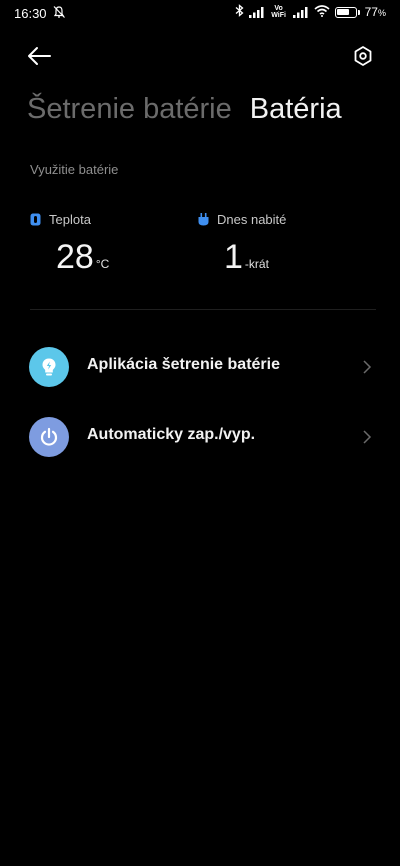 This screenshot has height=866, width=400. What do you see at coordinates (381, 13) in the screenshot?
I see `battery-percent-unit: %` at bounding box center [381, 13].